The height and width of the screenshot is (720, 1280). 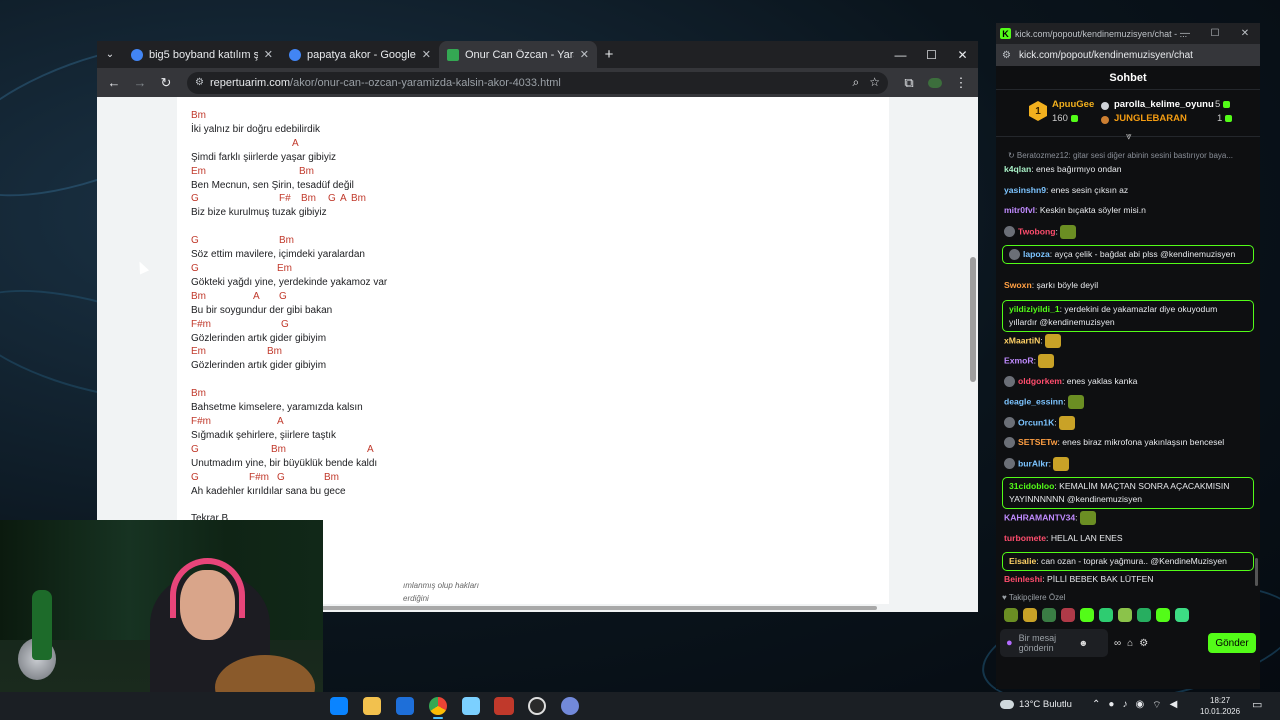 What do you see at coordinates (1130, 579) in the screenshot?
I see `chat-message: Beinleshi: PİLLİ BEBEK BAK LÜTFEN` at bounding box center [1130, 579].